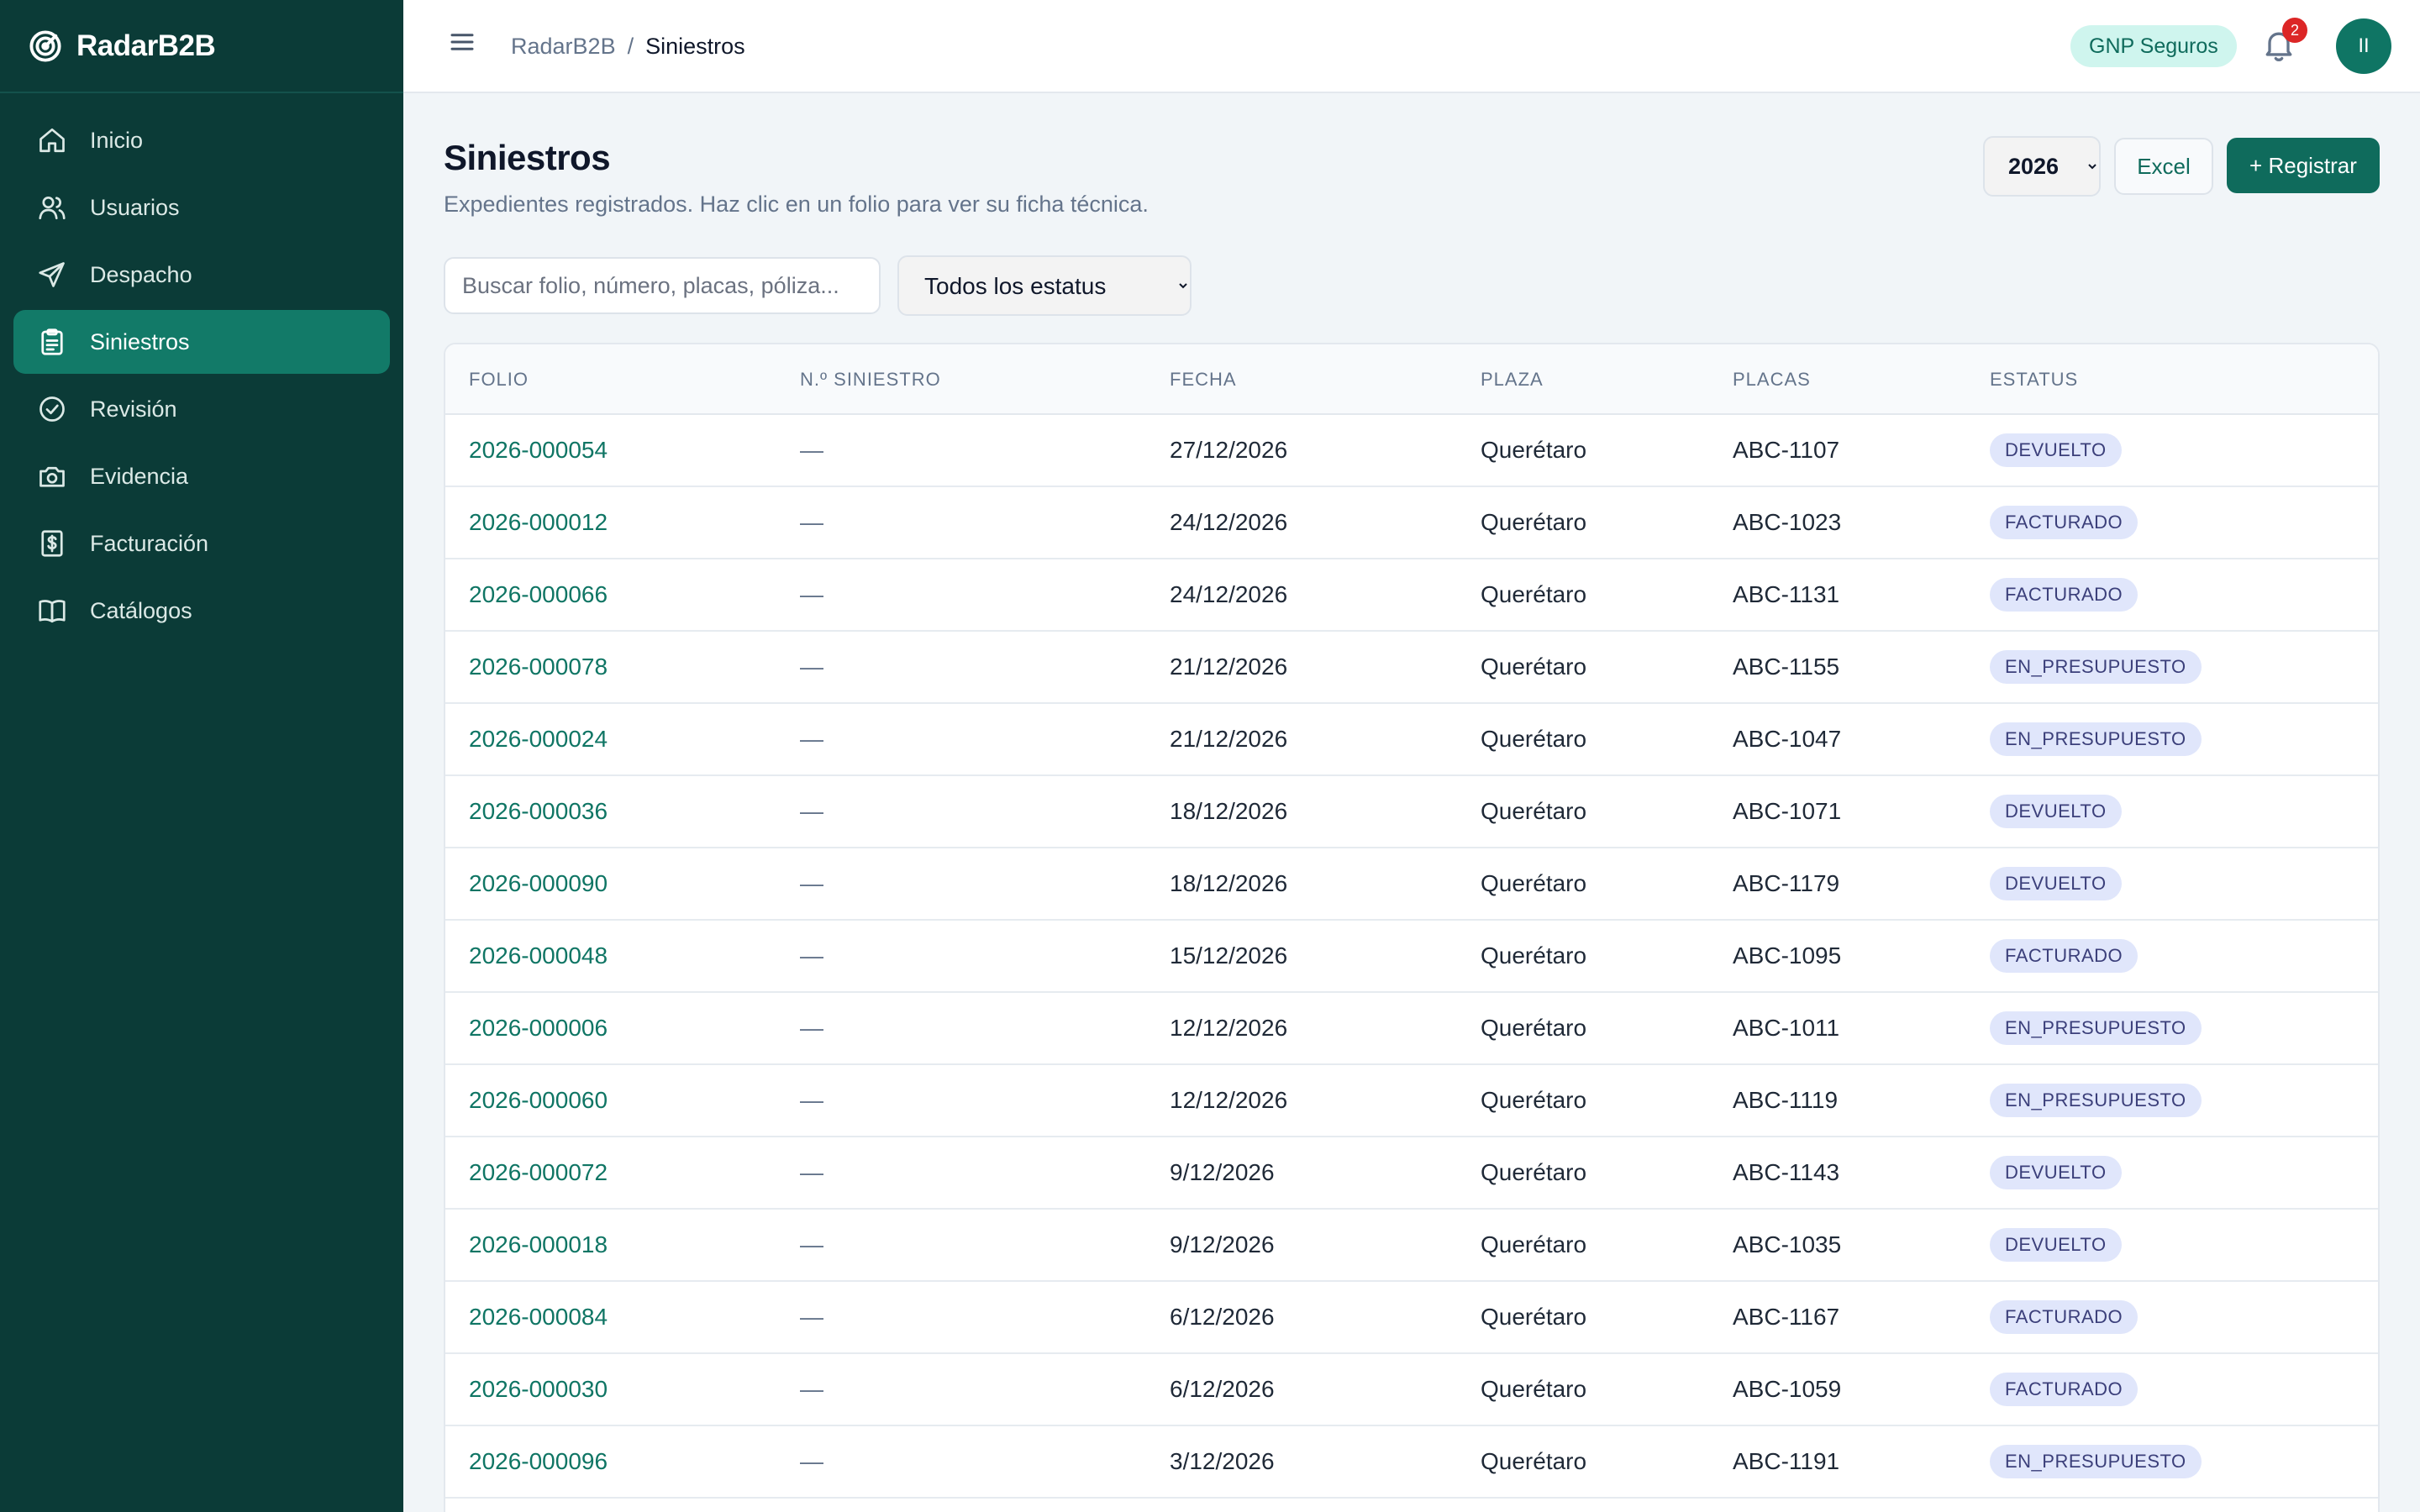 The width and height of the screenshot is (2420, 1512). I want to click on date-cell: 12/12/2026, so click(1229, 1028).